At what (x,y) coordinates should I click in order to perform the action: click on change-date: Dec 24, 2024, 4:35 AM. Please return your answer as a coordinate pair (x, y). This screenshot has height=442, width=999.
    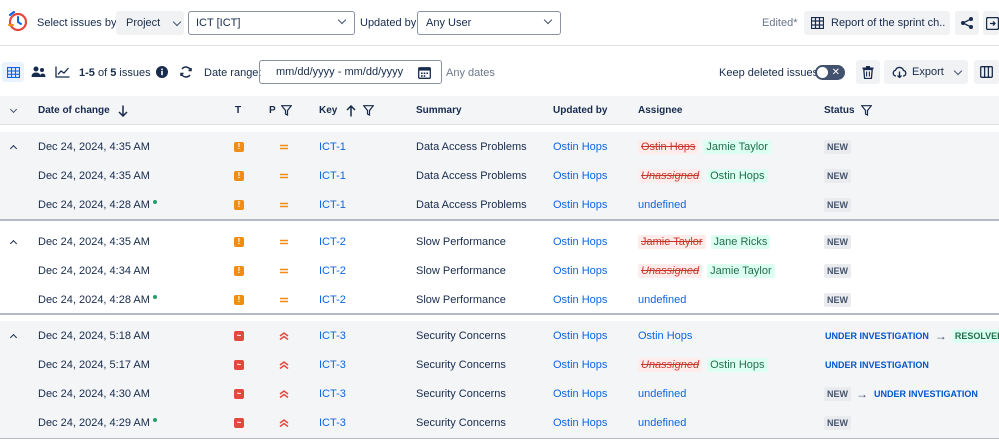
    Looking at the image, I should click on (94, 241).